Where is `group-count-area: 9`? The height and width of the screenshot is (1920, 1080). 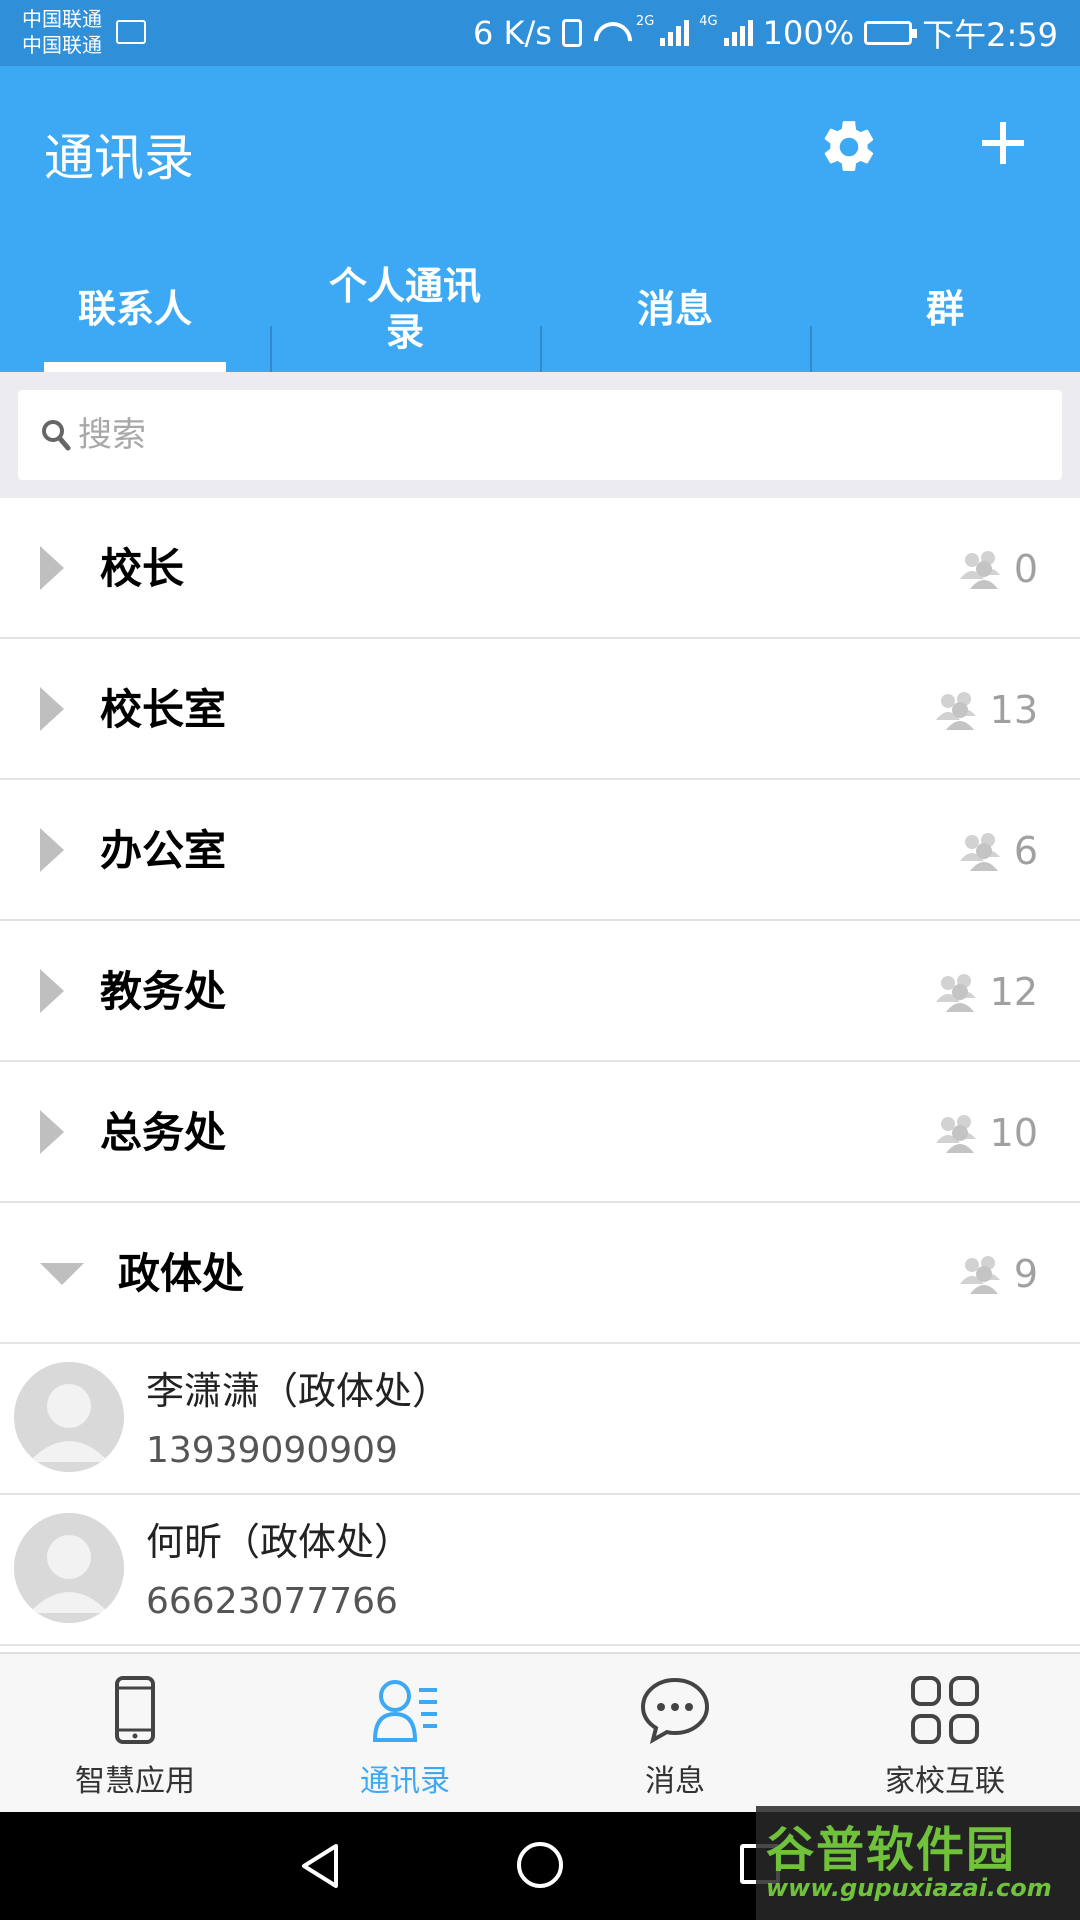 group-count-area: 9 is located at coordinates (998, 1273).